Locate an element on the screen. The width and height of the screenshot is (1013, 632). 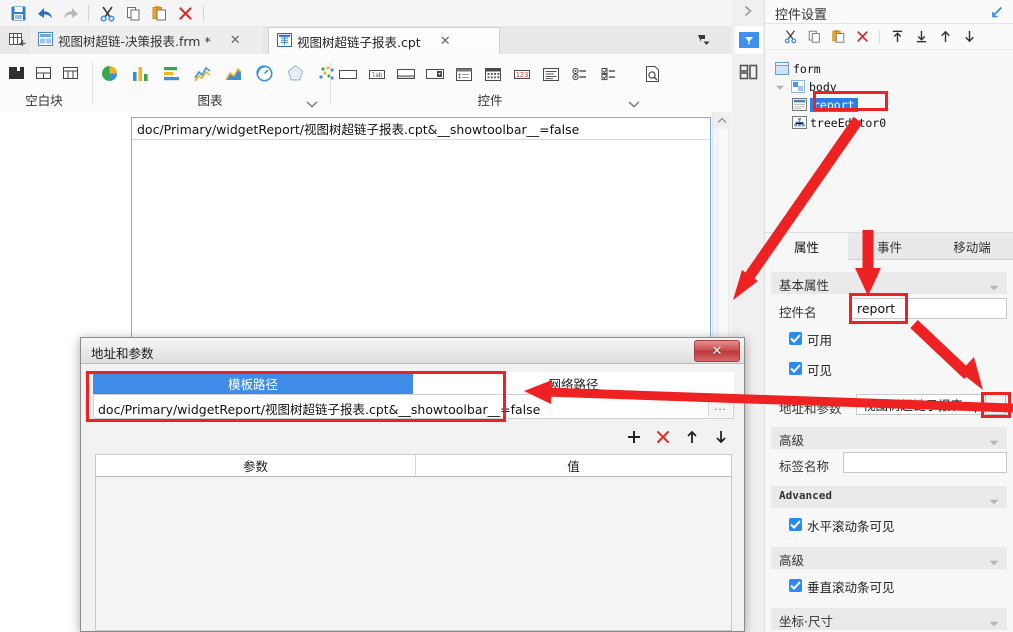
tag-name-input is located at coordinates (925, 462).